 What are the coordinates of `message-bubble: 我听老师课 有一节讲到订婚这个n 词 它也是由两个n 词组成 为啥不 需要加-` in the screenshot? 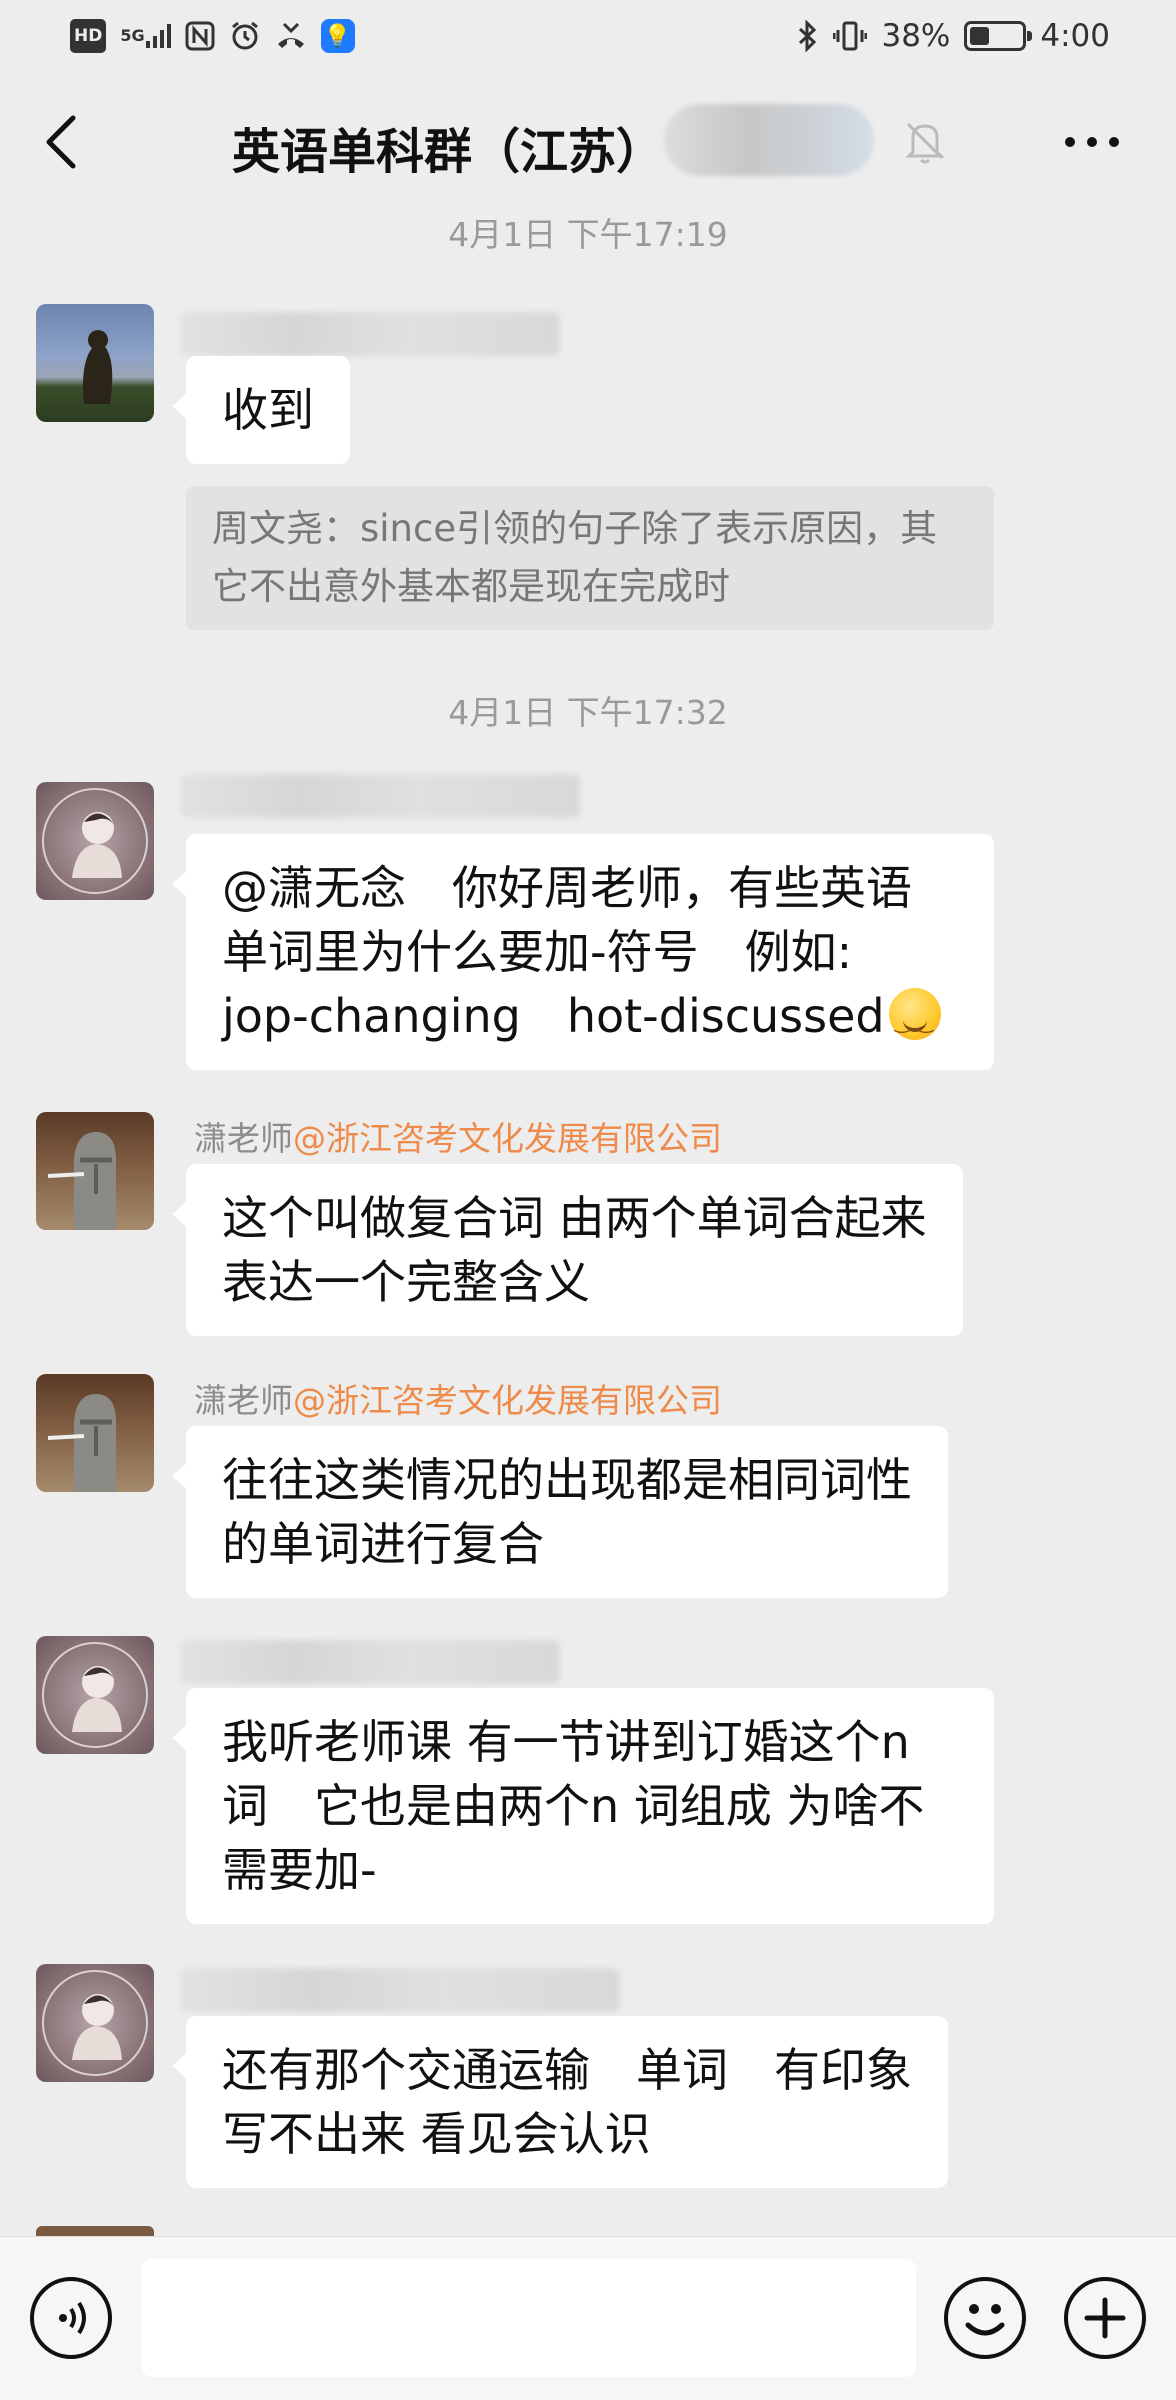 It's located at (583, 1806).